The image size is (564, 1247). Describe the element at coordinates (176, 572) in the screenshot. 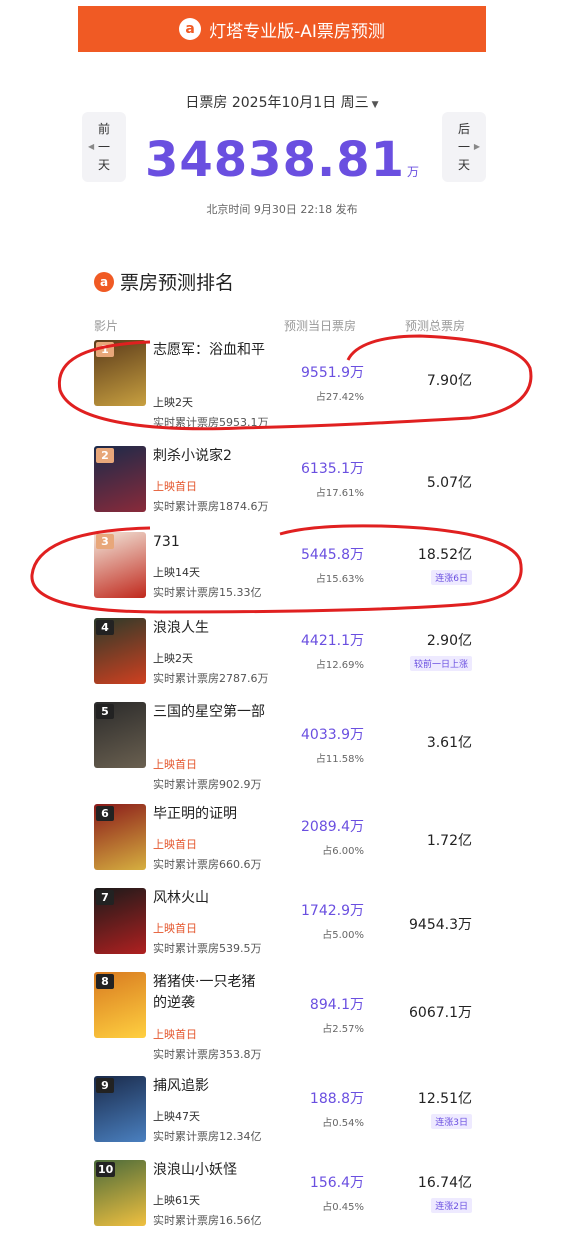

I see `release-days: 上映14天` at that location.